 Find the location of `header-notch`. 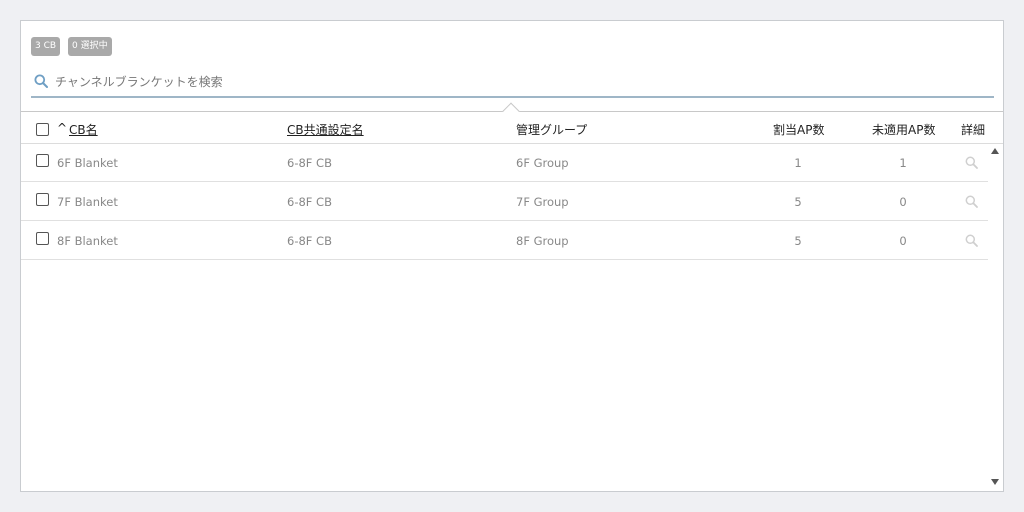

header-notch is located at coordinates (511, 111).